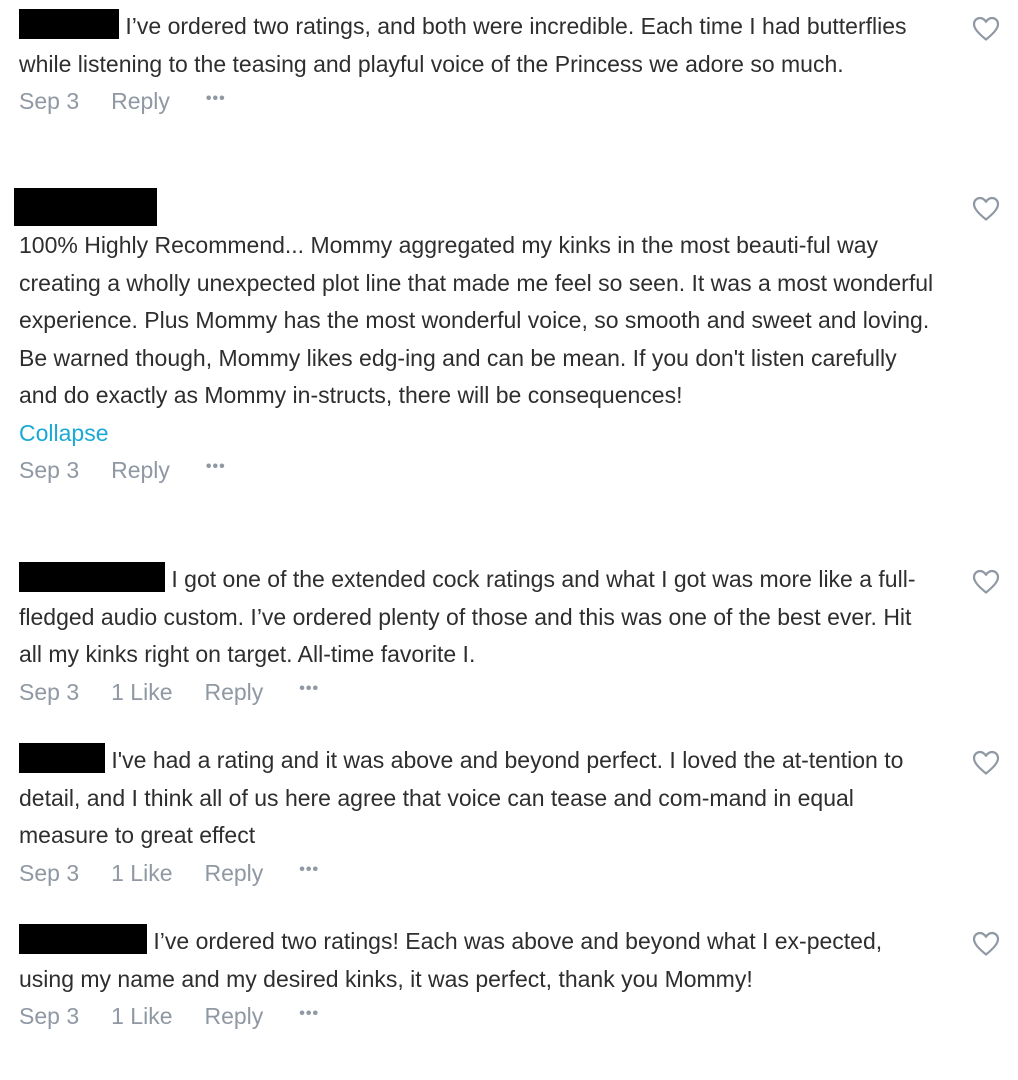 This screenshot has height=1080, width=1018. I want to click on collapse-link: Collapse, so click(64, 433).